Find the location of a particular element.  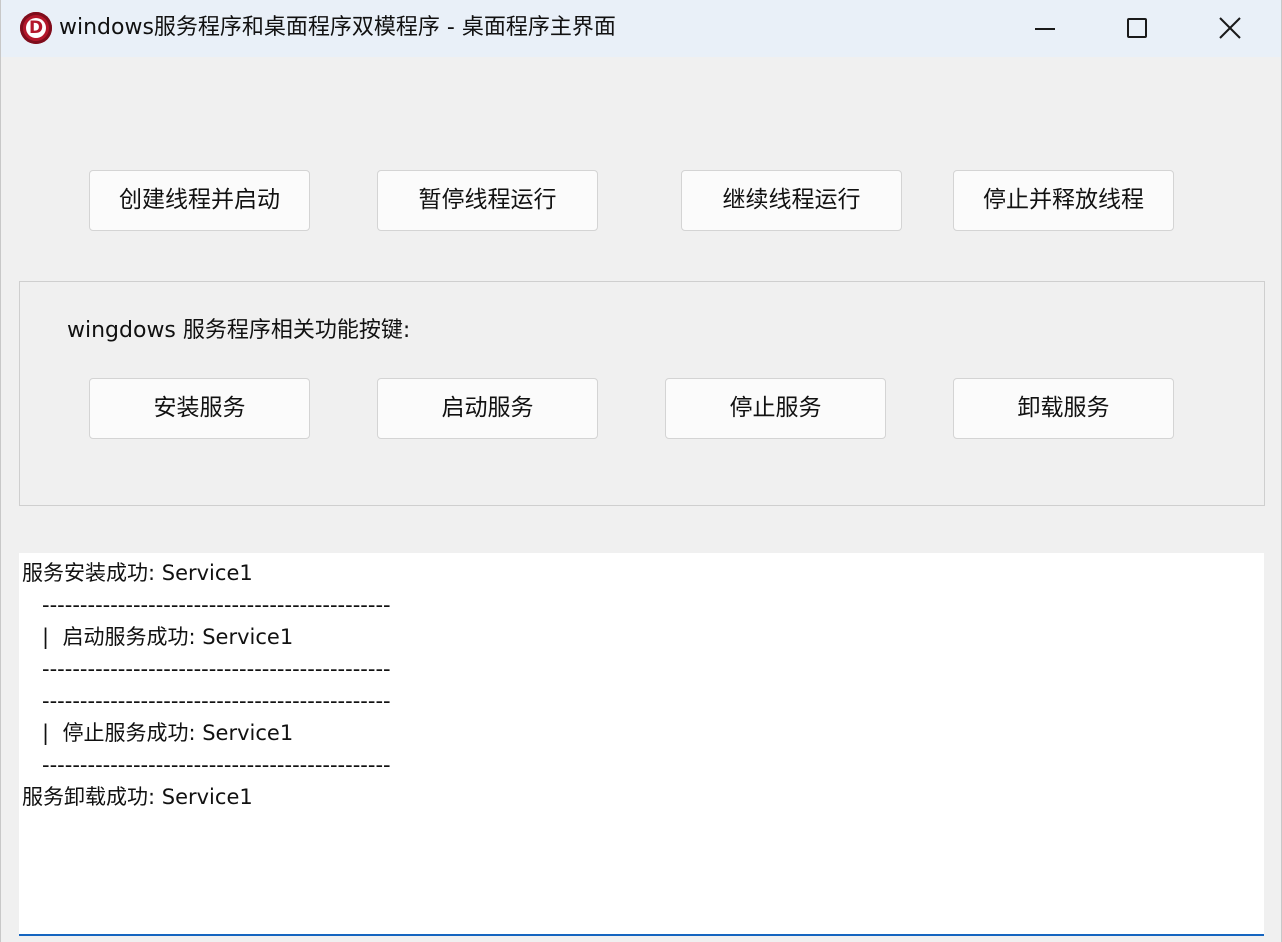

minimize-icon is located at coordinates (1045, 29).